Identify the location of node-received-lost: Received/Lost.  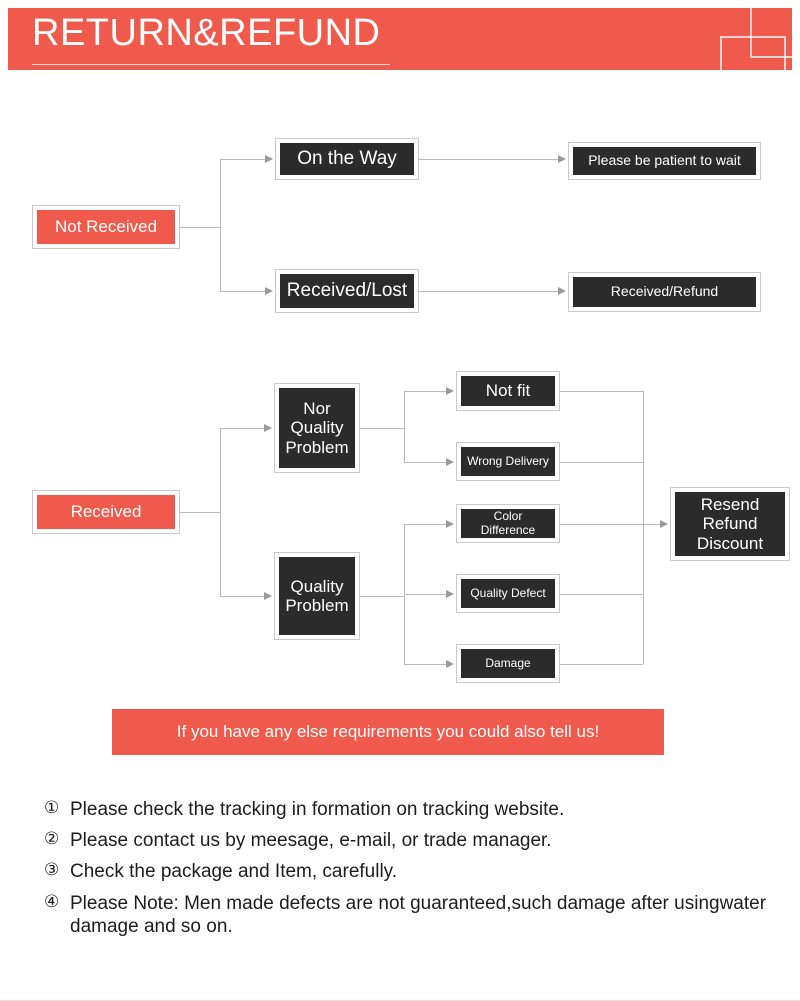
(347, 291).